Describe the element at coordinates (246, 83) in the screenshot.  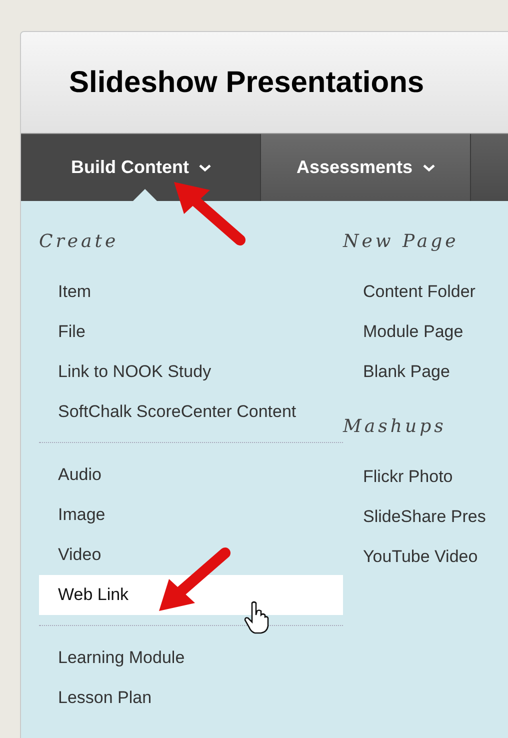
I see `page-title: Slideshow Presentations` at that location.